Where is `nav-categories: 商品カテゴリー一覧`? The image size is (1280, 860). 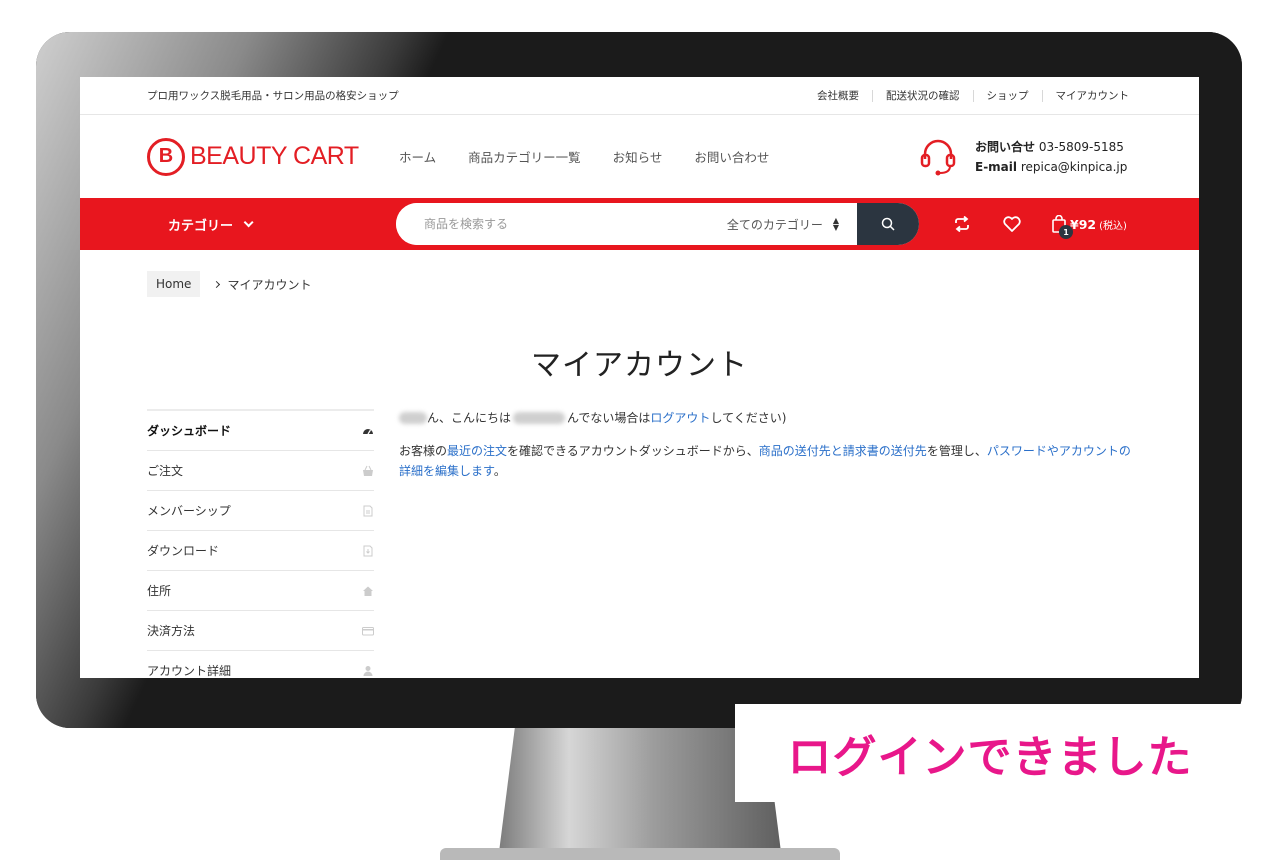
nav-categories: 商品カテゴリー一覧 is located at coordinates (524, 156).